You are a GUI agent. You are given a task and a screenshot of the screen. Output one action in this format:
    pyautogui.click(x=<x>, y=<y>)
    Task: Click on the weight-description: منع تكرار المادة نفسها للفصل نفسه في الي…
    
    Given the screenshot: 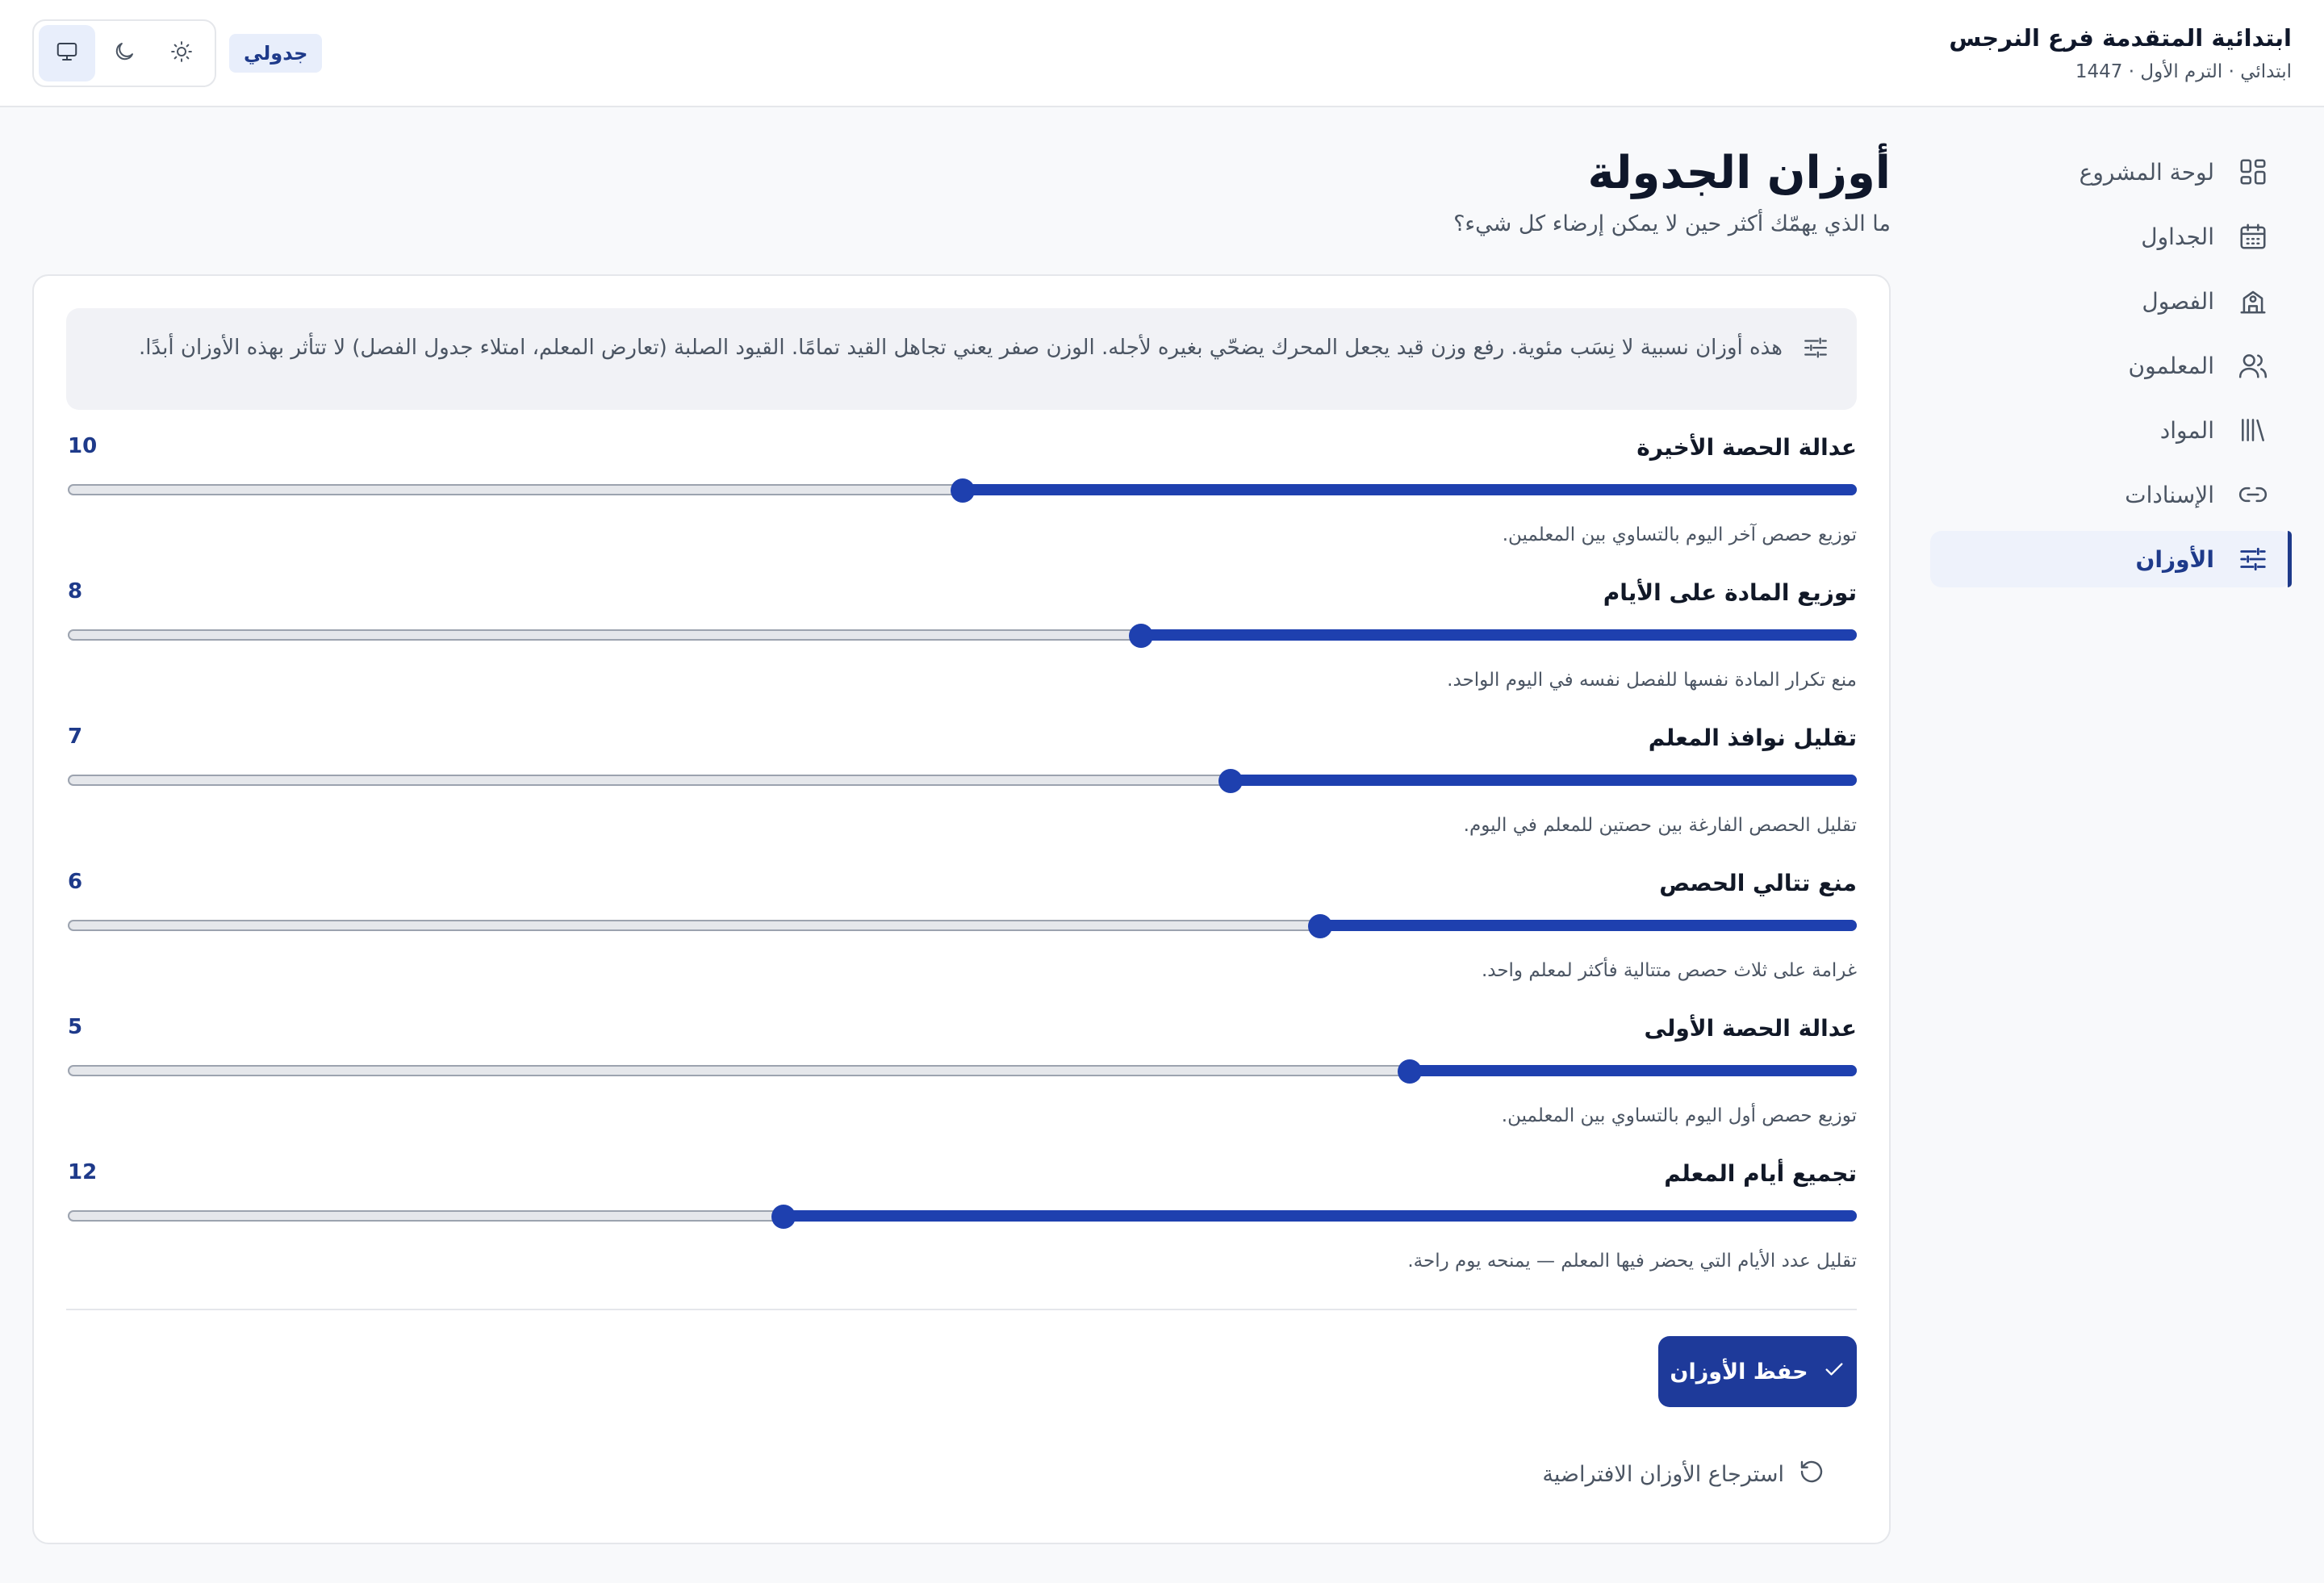 What is the action you would take?
    pyautogui.click(x=1652, y=680)
    